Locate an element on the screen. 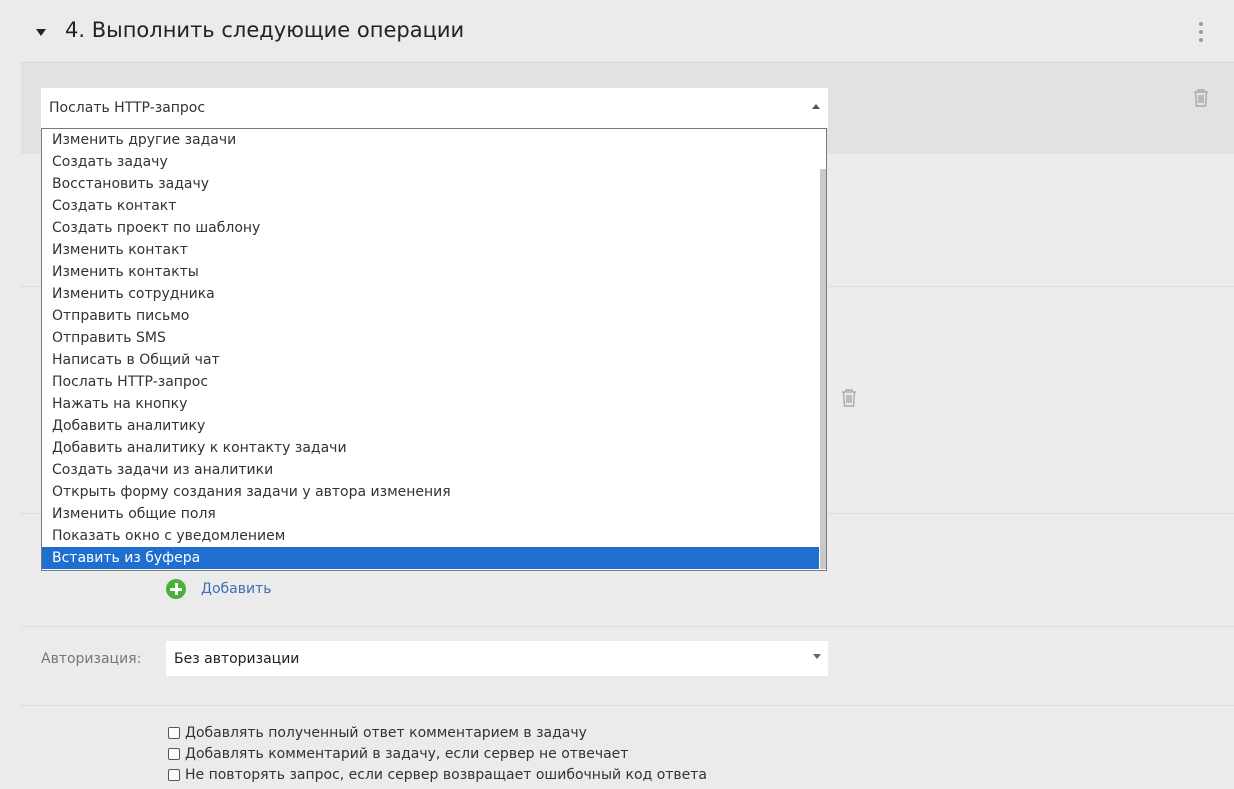 The image size is (1234, 789). dropdown-option: Изменить другие задачи is located at coordinates (430, 140).